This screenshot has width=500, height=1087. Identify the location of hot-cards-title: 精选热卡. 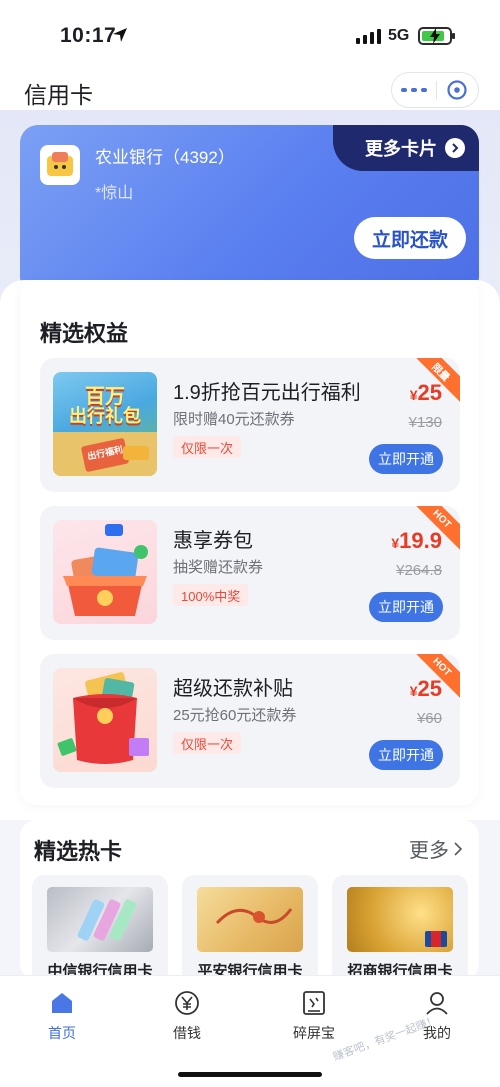
(78, 851).